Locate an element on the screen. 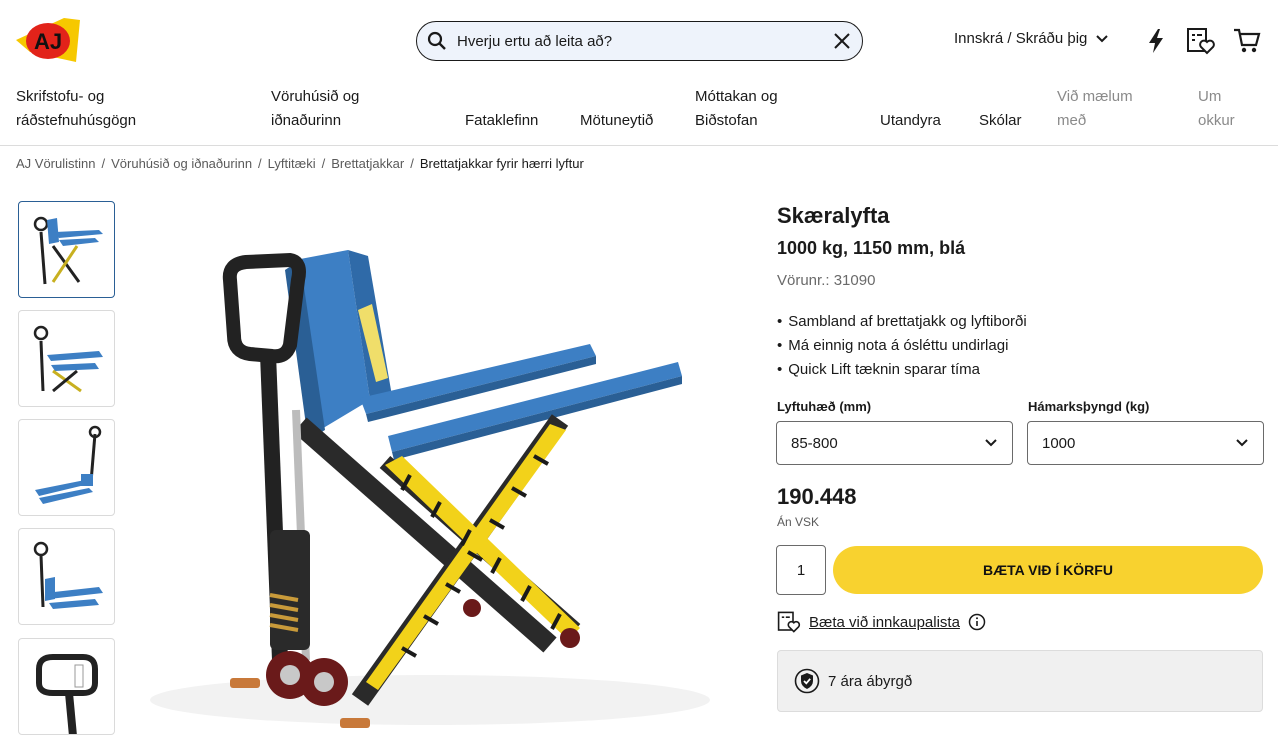 This screenshot has width=1278, height=737. add-to-list-link: Bæta við innkaupalista is located at coordinates (881, 622).